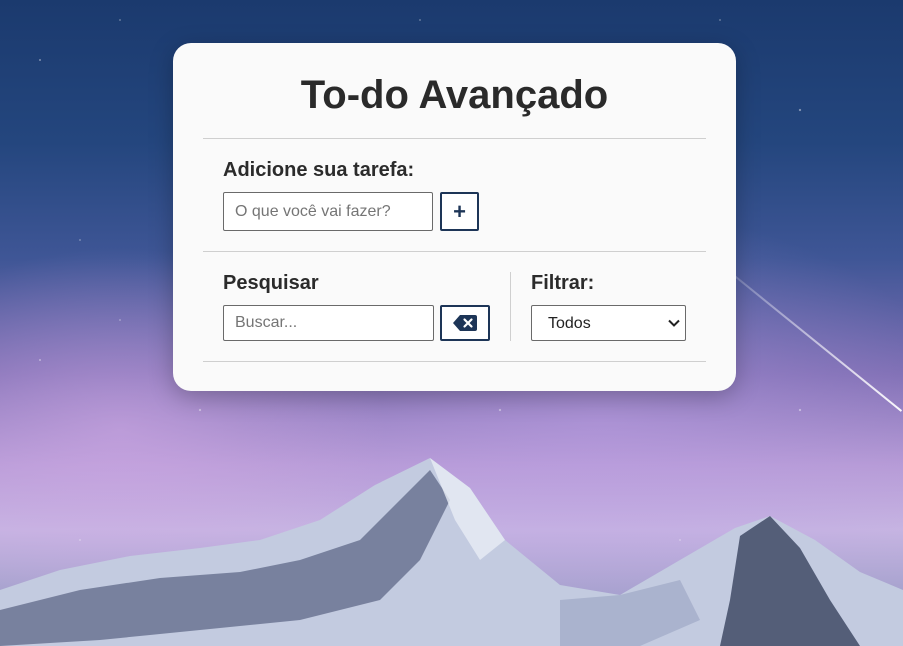 This screenshot has width=903, height=646. Describe the element at coordinates (454, 251) in the screenshot. I see `divider-middle` at that location.